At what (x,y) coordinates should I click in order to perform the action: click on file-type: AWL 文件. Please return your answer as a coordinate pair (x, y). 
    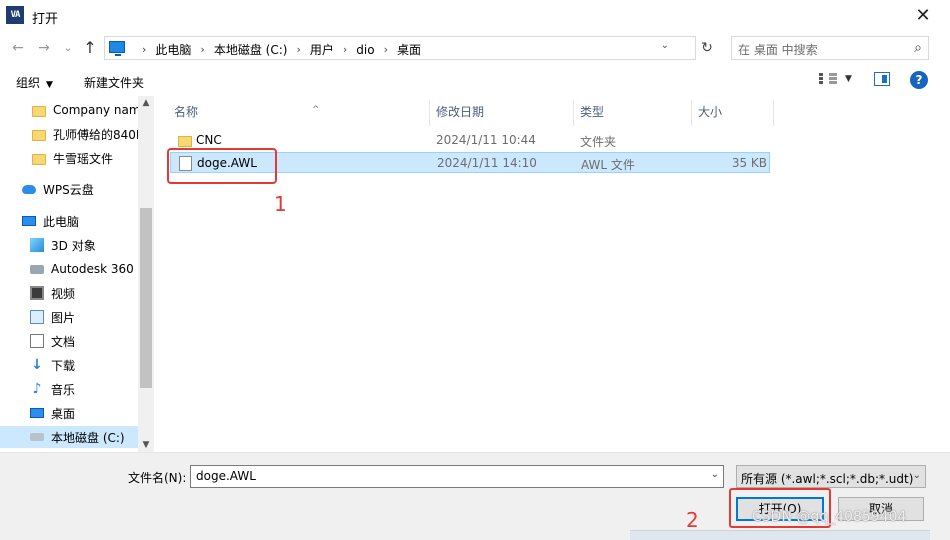
    Looking at the image, I should click on (608, 165).